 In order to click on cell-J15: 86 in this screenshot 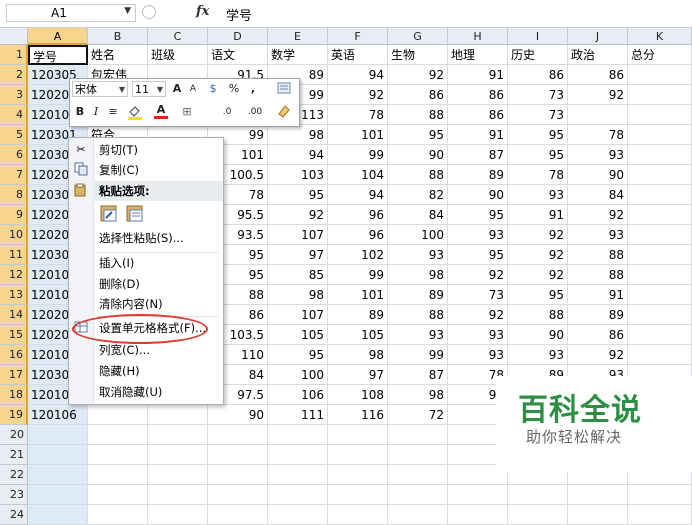, I will do `click(598, 335)`.